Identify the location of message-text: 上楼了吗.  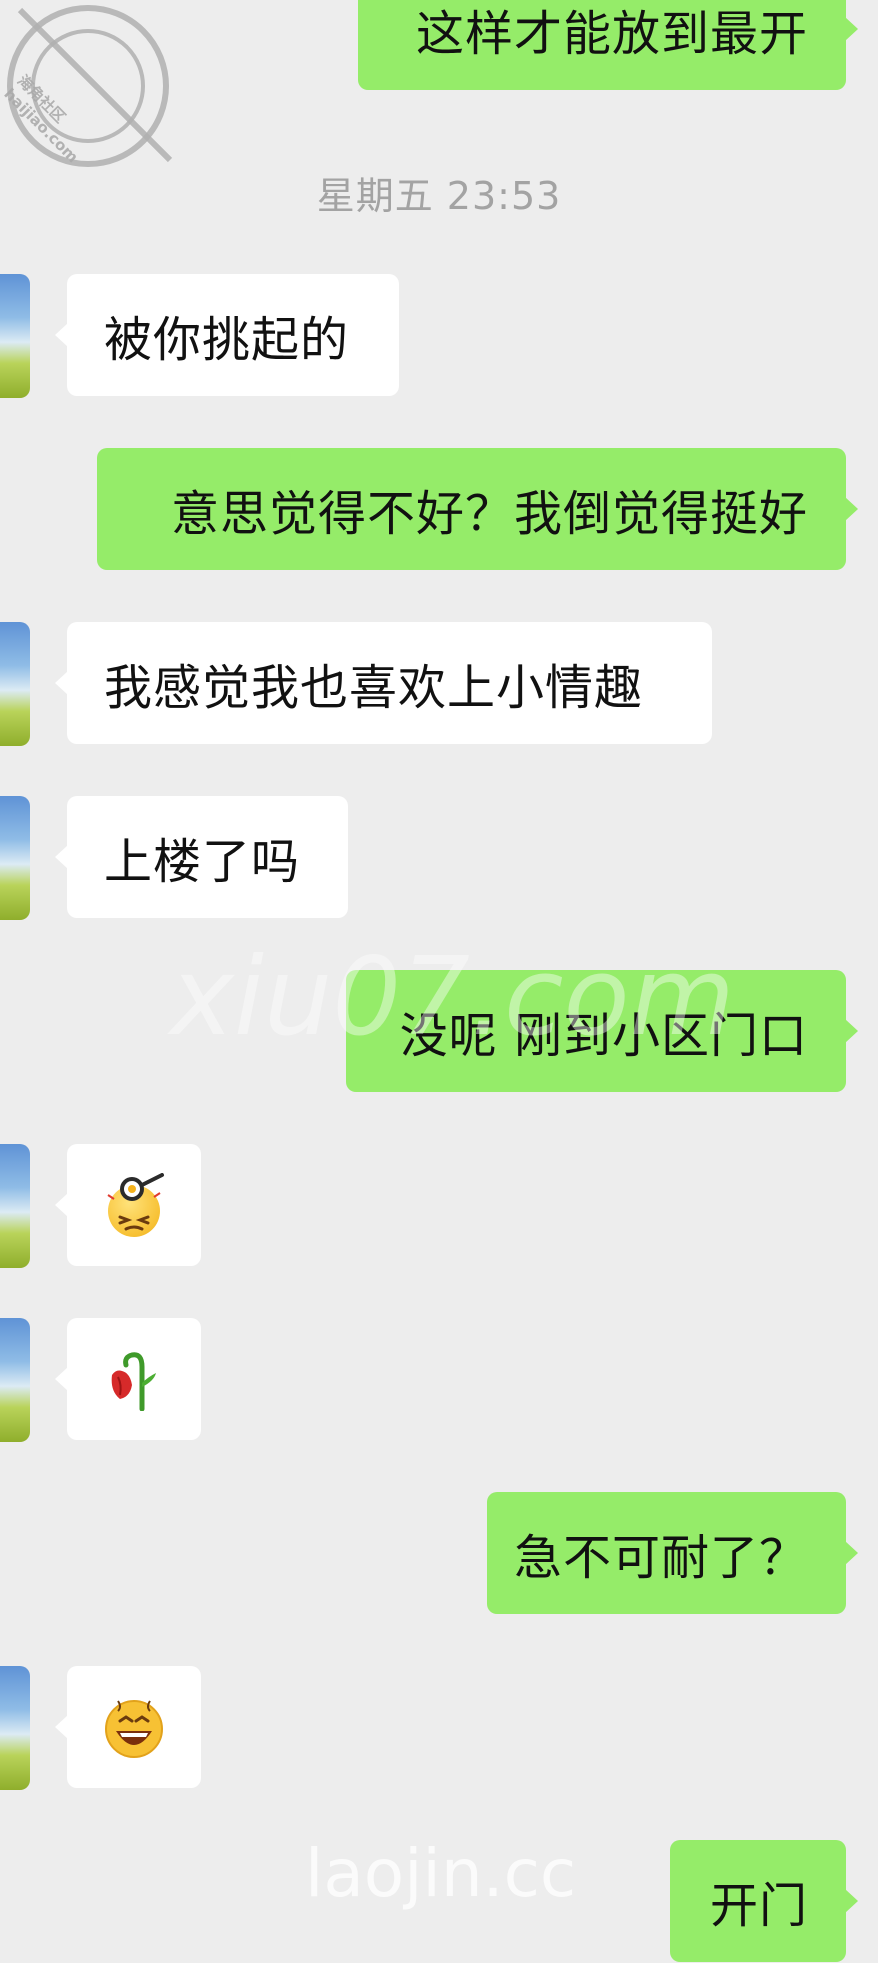
(202, 862).